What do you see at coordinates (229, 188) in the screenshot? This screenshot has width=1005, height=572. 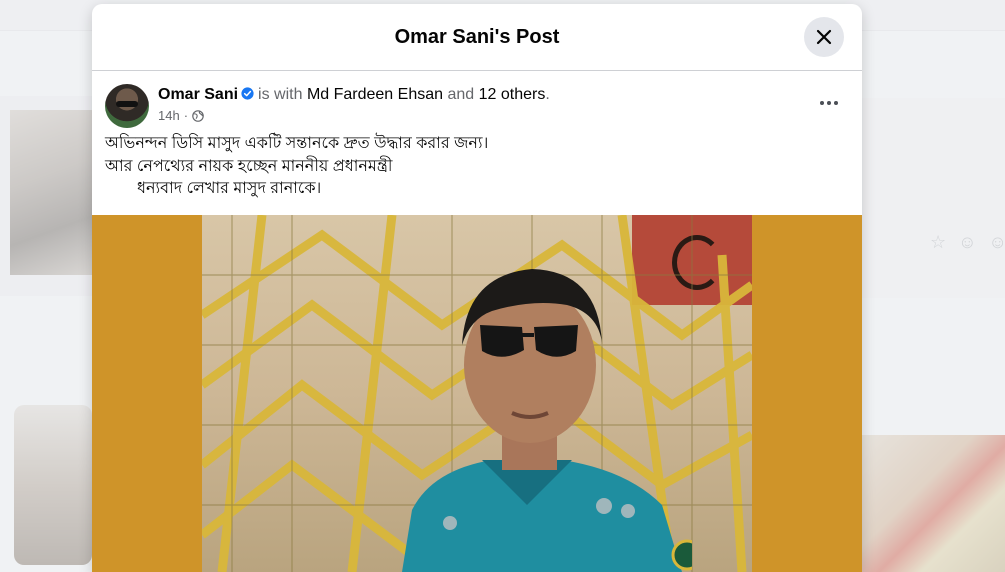 I see `post-text-line: ধন্যবাদ লেখার মাসুদ রানাকে।` at bounding box center [229, 188].